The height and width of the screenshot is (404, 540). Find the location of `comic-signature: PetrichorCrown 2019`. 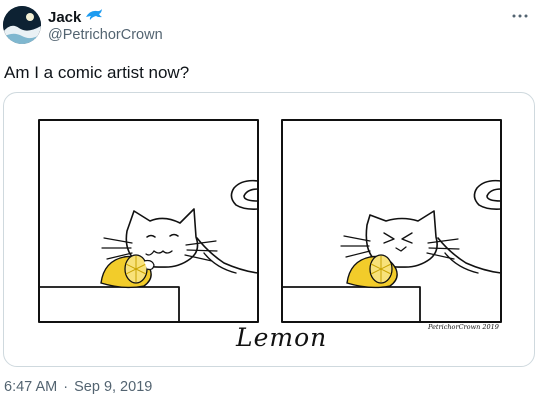

comic-signature: PetrichorCrown 2019 is located at coordinates (463, 327).